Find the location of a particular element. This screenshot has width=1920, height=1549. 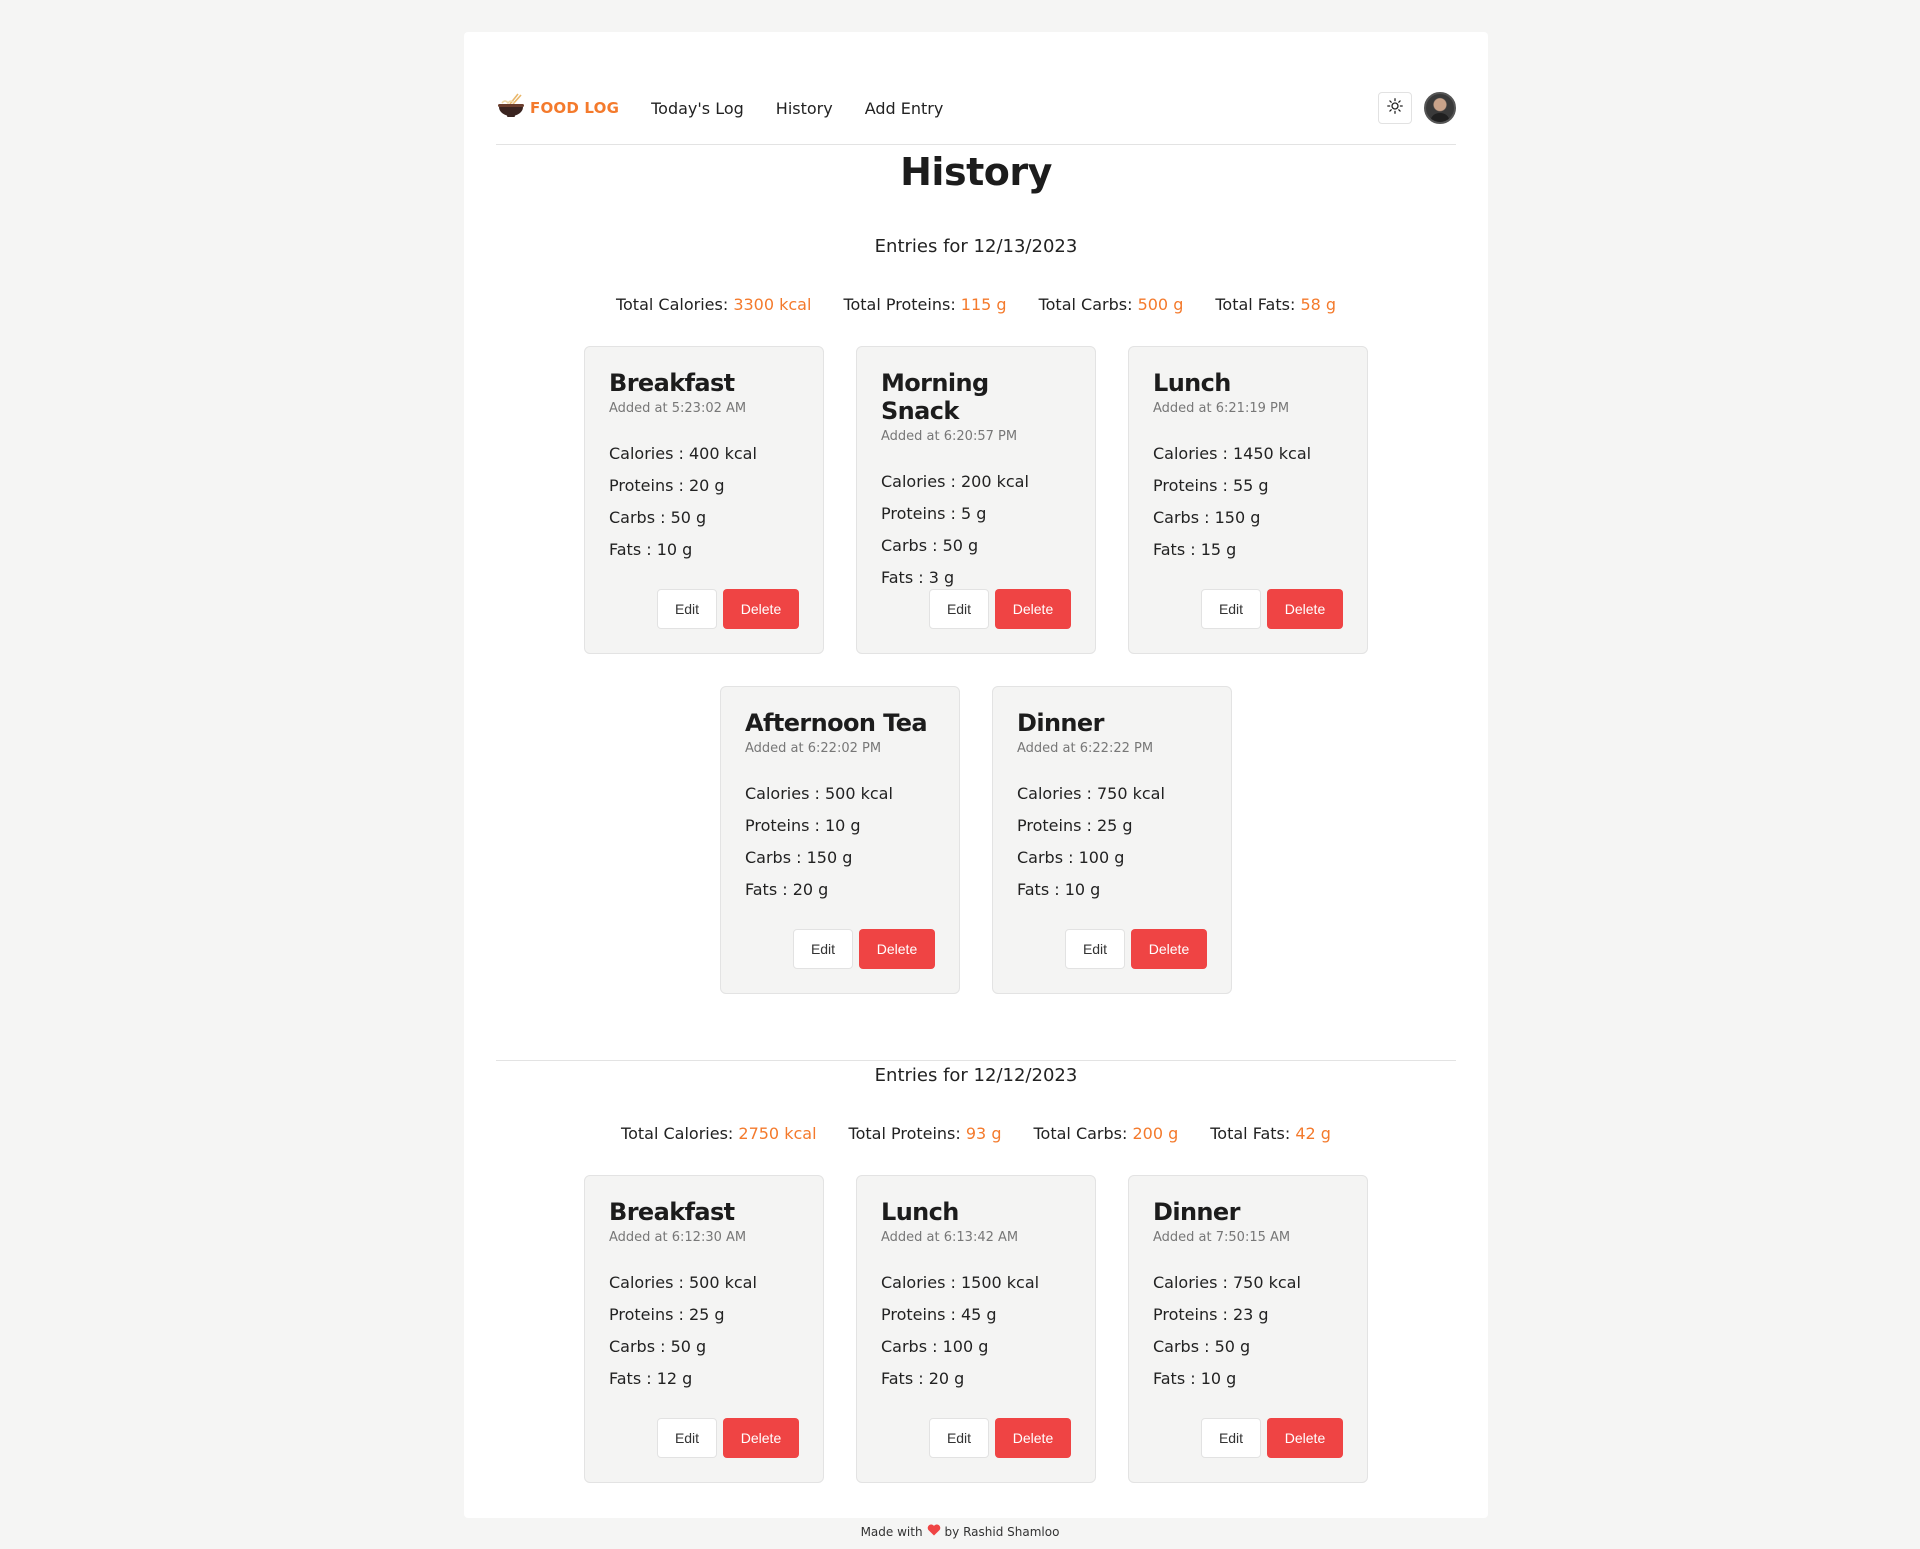

footer-made-with: Made with is located at coordinates (891, 1531).